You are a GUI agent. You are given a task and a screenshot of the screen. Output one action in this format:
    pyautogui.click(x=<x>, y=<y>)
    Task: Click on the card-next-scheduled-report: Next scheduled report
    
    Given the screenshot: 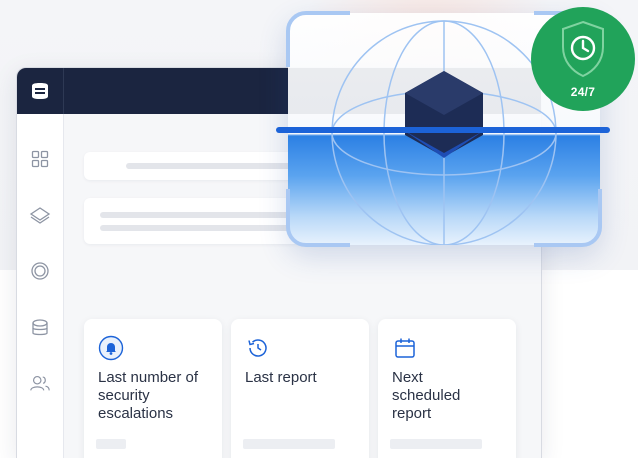 What is the action you would take?
    pyautogui.click(x=447, y=388)
    